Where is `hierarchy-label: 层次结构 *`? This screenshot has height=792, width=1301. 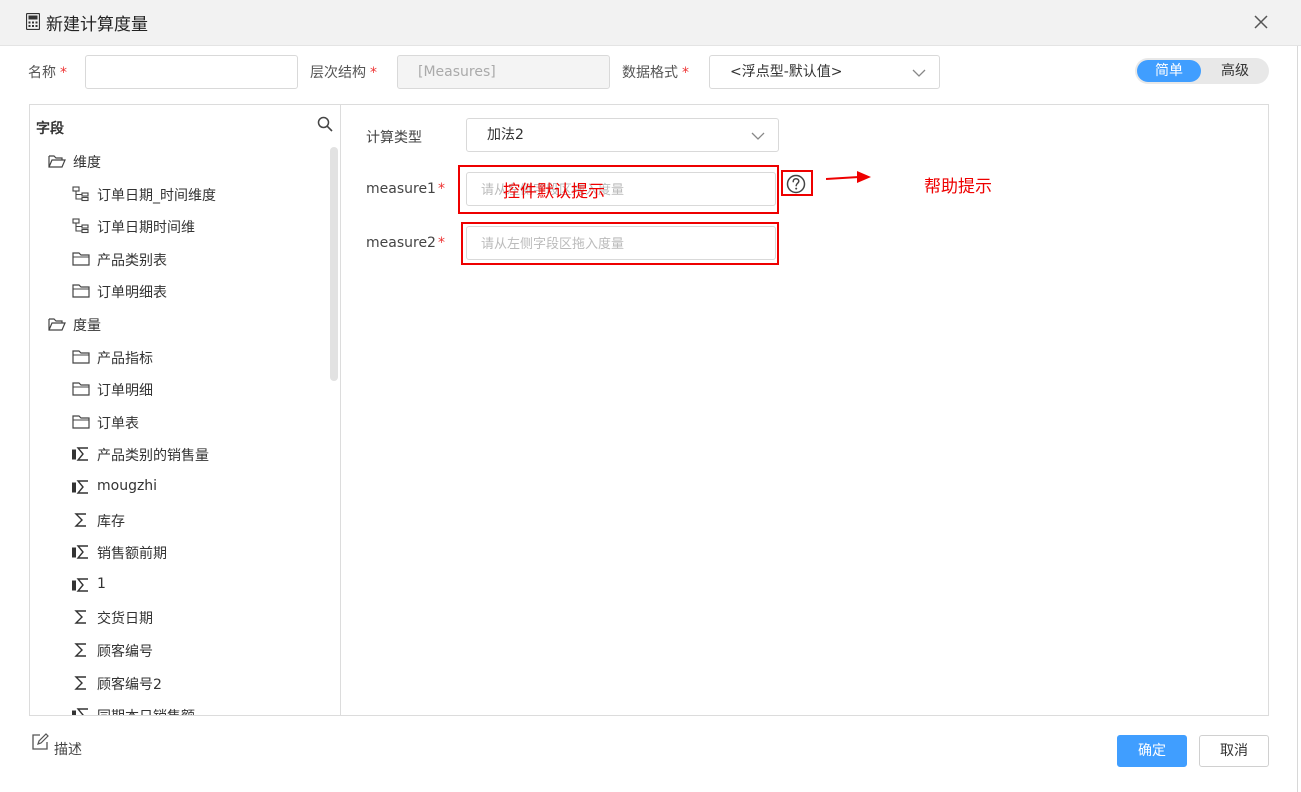 hierarchy-label: 层次结构 * is located at coordinates (343, 73).